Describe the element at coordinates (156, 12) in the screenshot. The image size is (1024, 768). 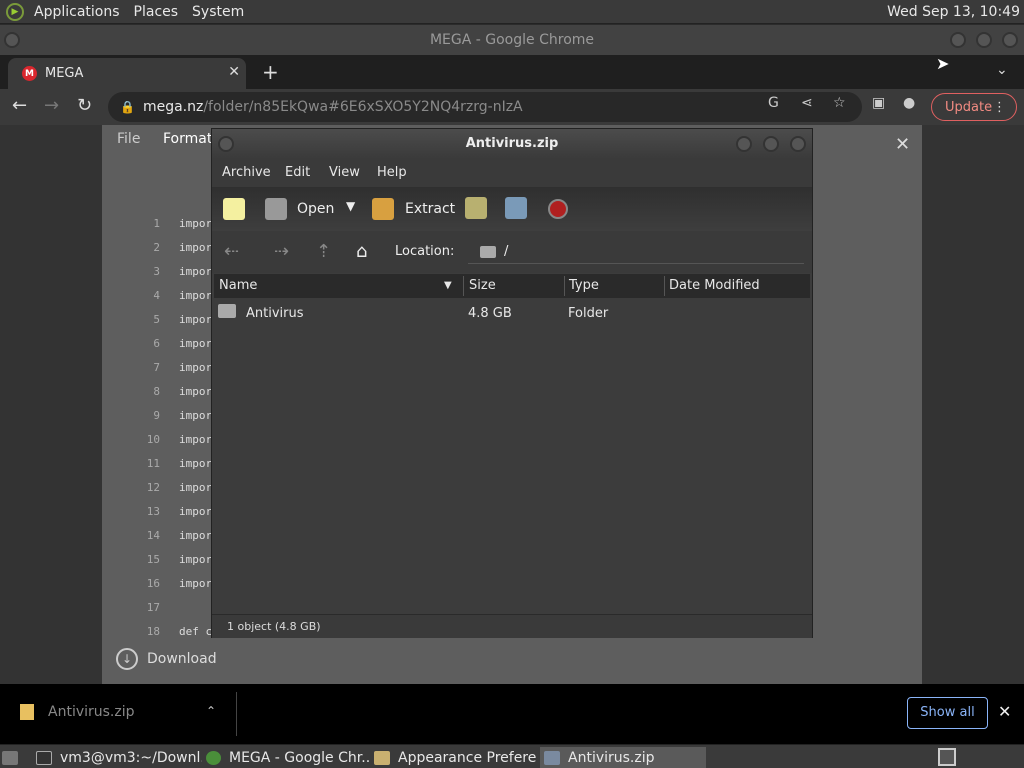
I see `menu-places: Places` at that location.